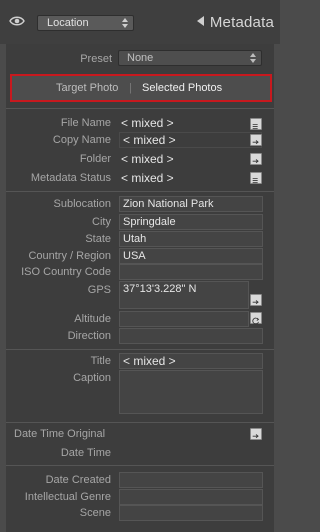 Image resolution: width=320 pixels, height=532 pixels. I want to click on sublocation-label: Sublocation, so click(82, 204).